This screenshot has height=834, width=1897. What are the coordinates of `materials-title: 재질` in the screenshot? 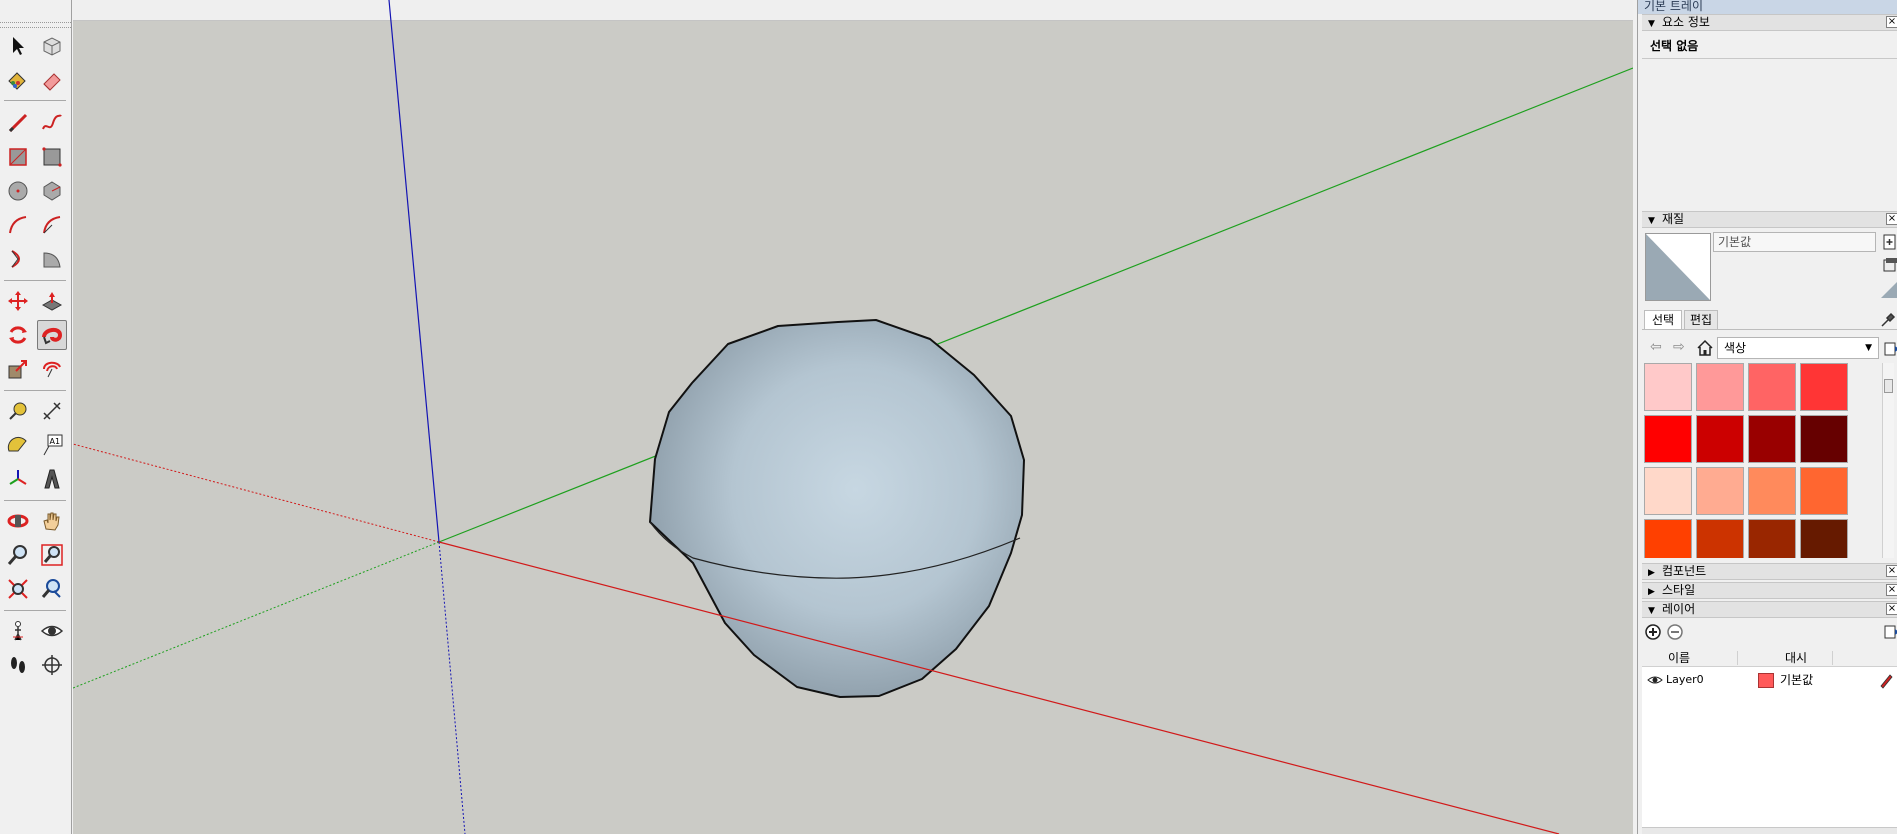 It's located at (1673, 219).